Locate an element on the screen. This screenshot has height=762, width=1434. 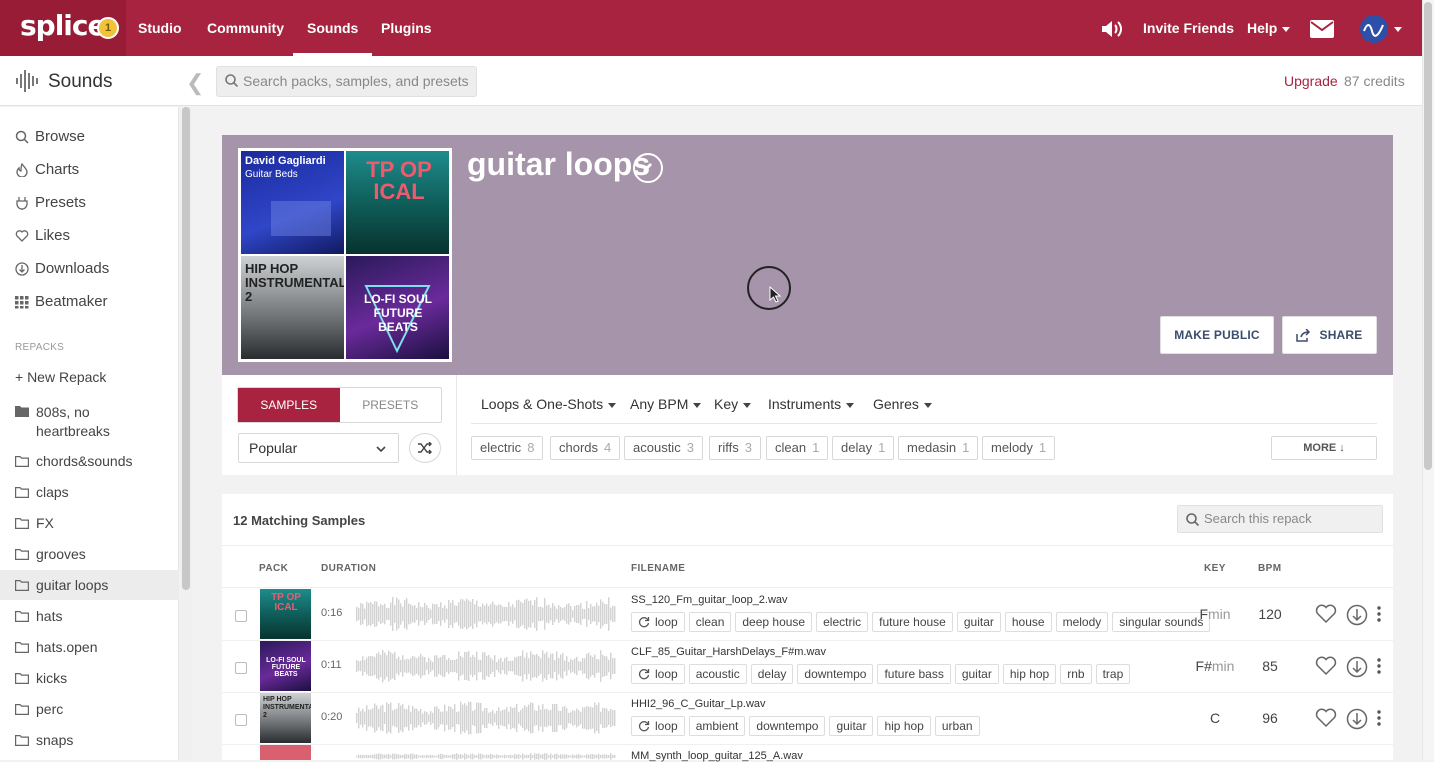
tag: trap is located at coordinates (1113, 674).